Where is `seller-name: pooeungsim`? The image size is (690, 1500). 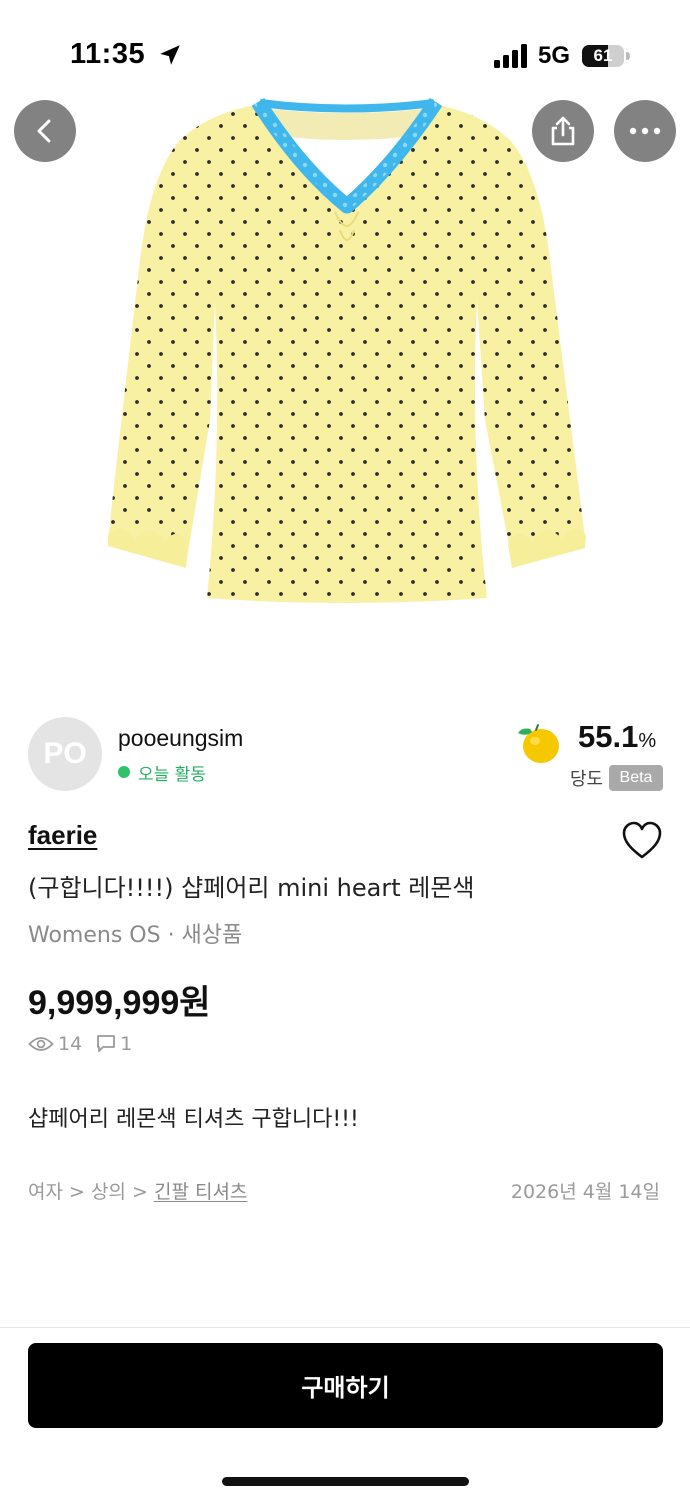
seller-name: pooeungsim is located at coordinates (180, 738).